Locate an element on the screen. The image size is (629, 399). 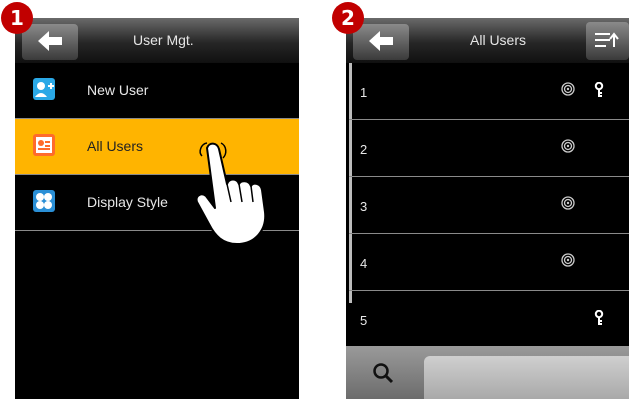
user-row: 3 is located at coordinates (489, 205).